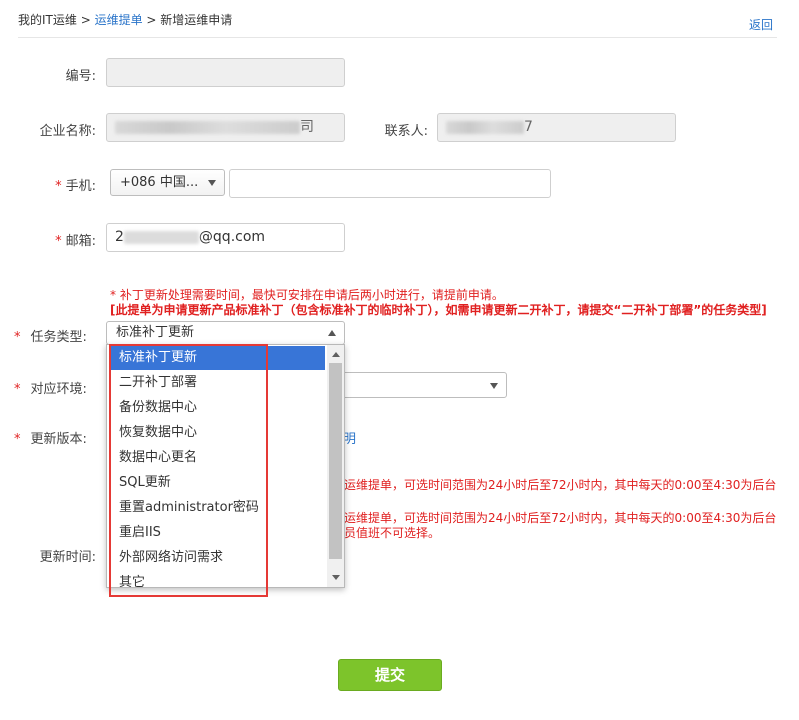  Describe the element at coordinates (397, 37) in the screenshot. I see `header-divider` at that location.